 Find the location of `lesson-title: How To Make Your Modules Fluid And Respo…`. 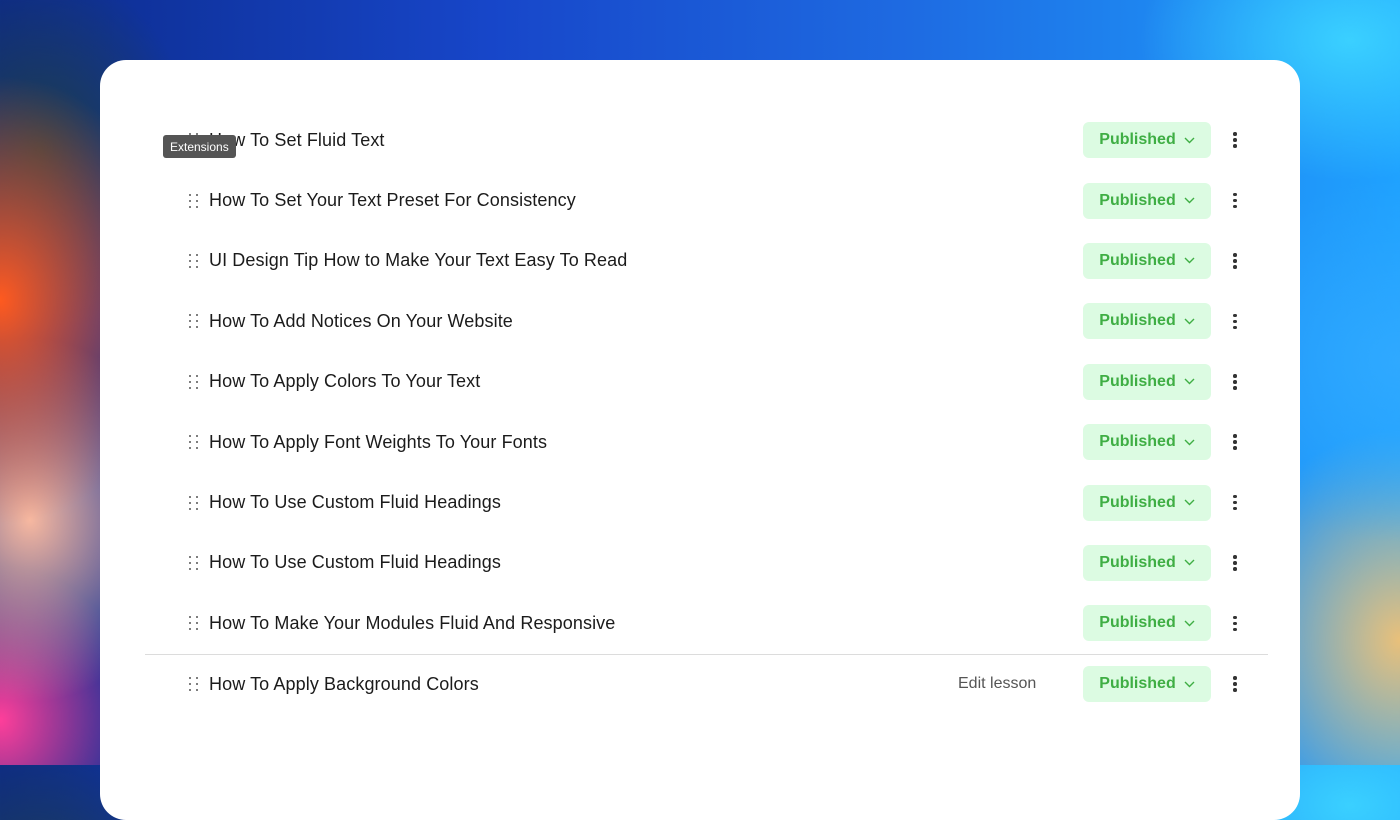

lesson-title: How To Make Your Modules Fluid And Respo… is located at coordinates (412, 623).